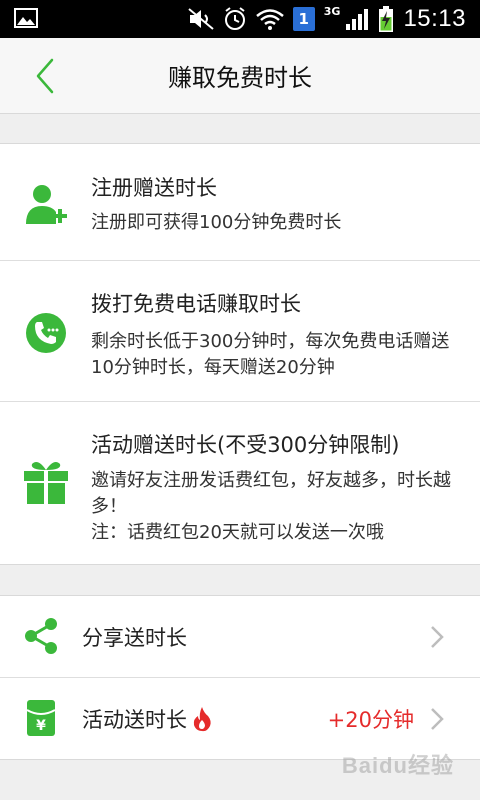 Image resolution: width=480 pixels, height=800 pixels. I want to click on mute-icon, so click(201, 19).